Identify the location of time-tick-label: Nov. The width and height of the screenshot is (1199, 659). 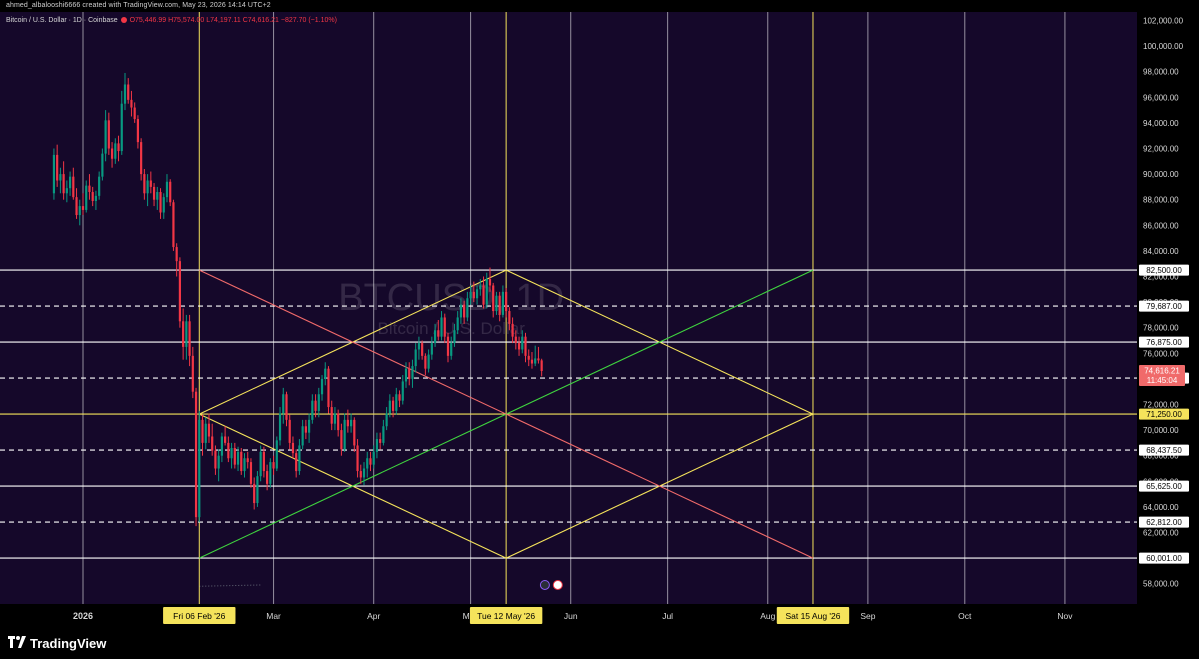
(1065, 616).